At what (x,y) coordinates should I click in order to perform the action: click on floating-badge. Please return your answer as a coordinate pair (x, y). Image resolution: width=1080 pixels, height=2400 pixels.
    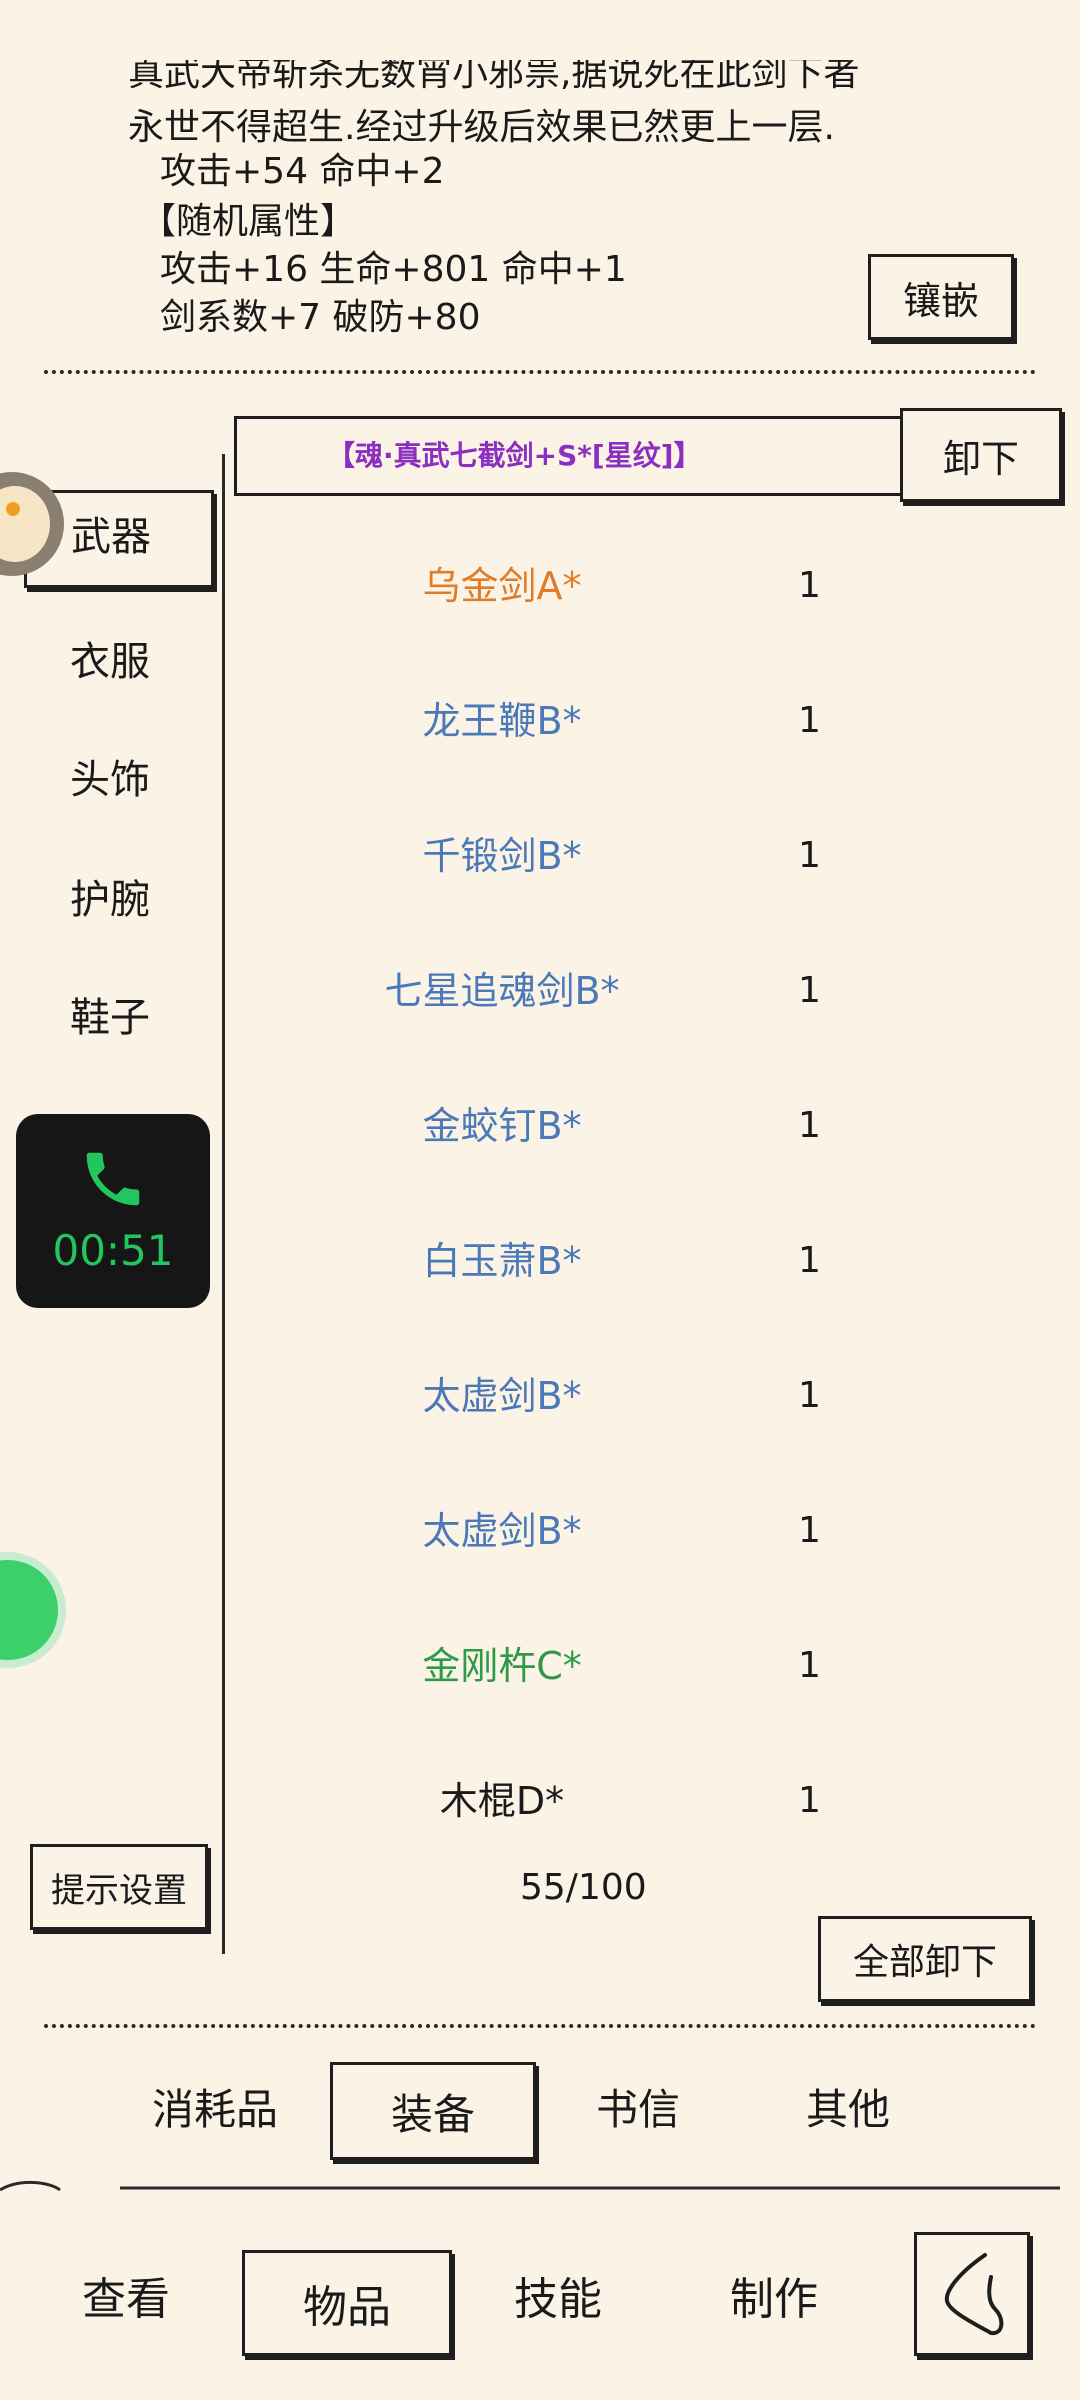
    Looking at the image, I should click on (33, 1610).